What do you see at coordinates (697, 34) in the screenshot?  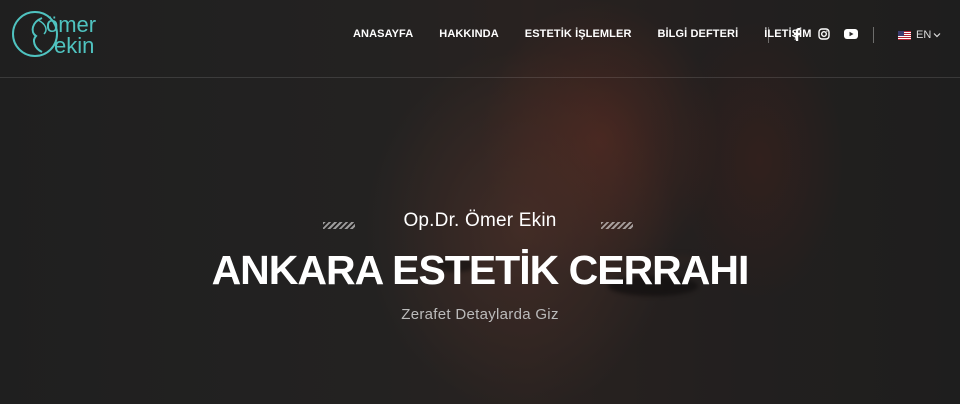 I see `nav-item-bilgi-defteri: BİLGİ DEFTERİ` at bounding box center [697, 34].